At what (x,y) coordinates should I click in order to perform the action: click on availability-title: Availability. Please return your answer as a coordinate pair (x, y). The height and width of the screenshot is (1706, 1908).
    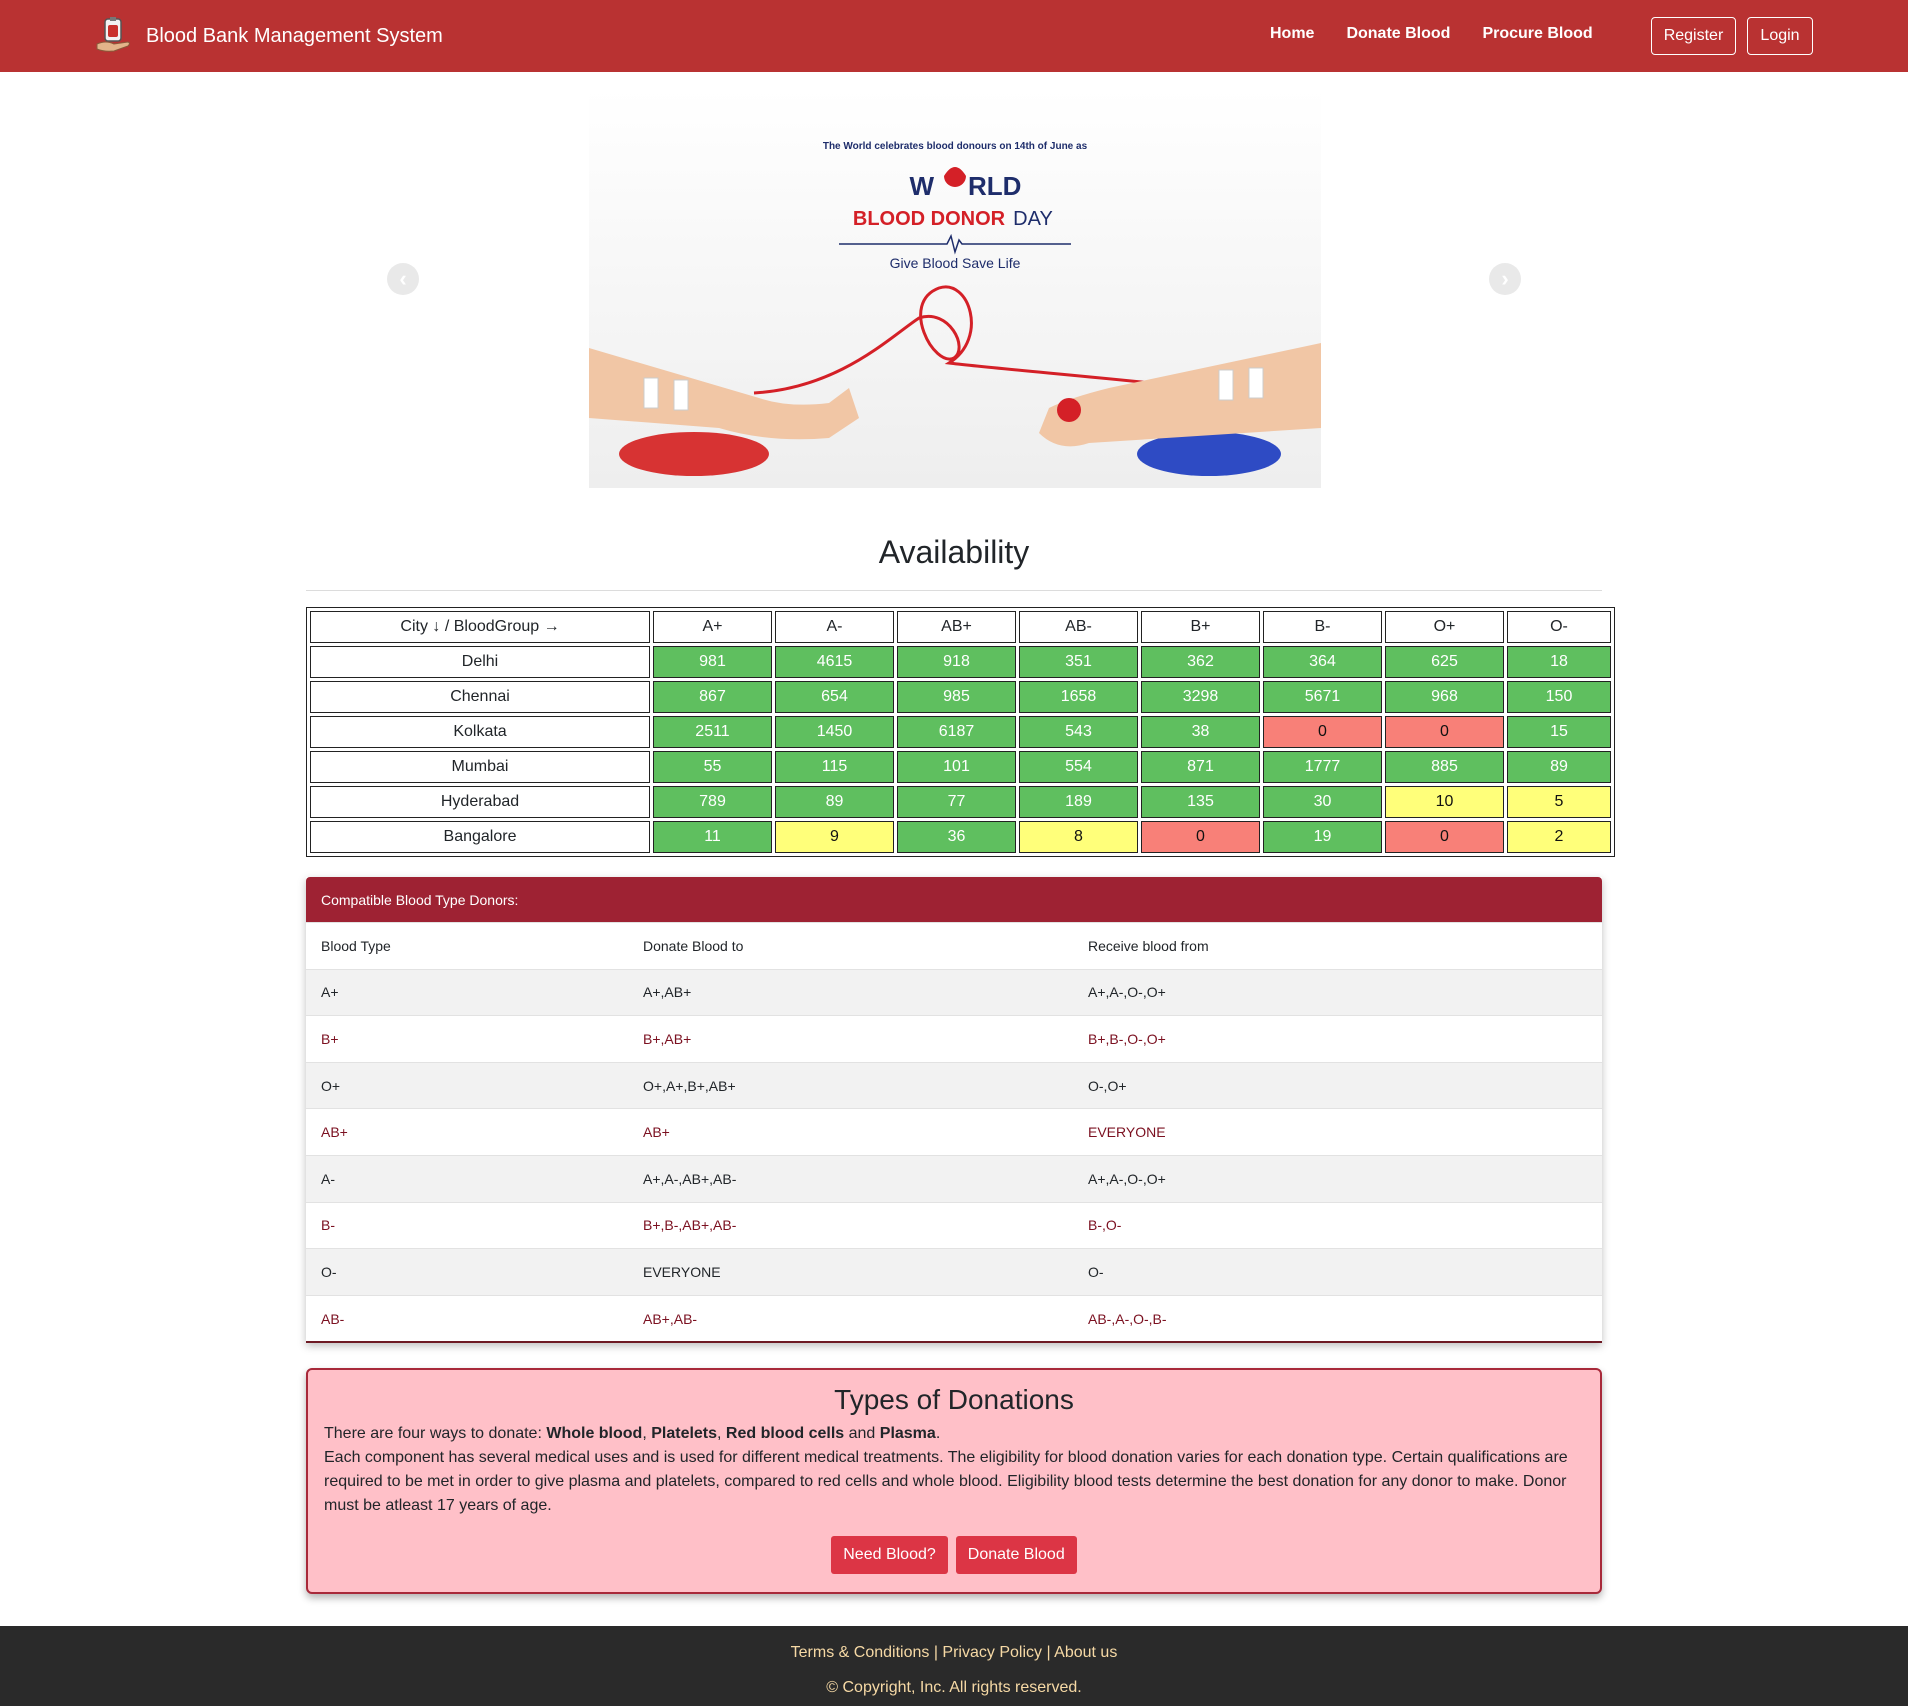
    Looking at the image, I should click on (954, 552).